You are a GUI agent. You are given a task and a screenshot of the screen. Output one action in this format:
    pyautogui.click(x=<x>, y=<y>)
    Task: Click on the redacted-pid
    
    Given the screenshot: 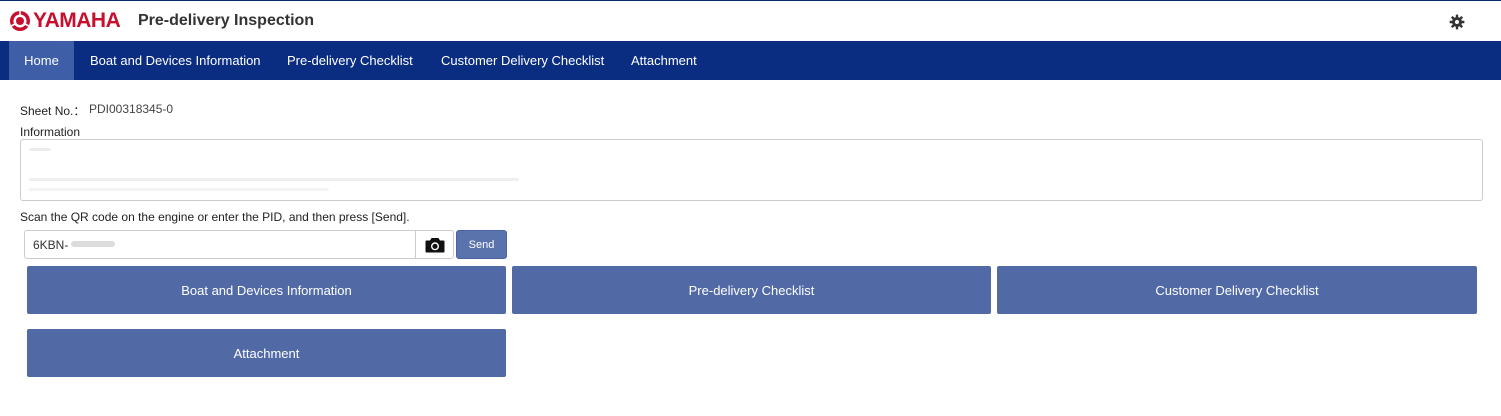 What is the action you would take?
    pyautogui.click(x=93, y=244)
    